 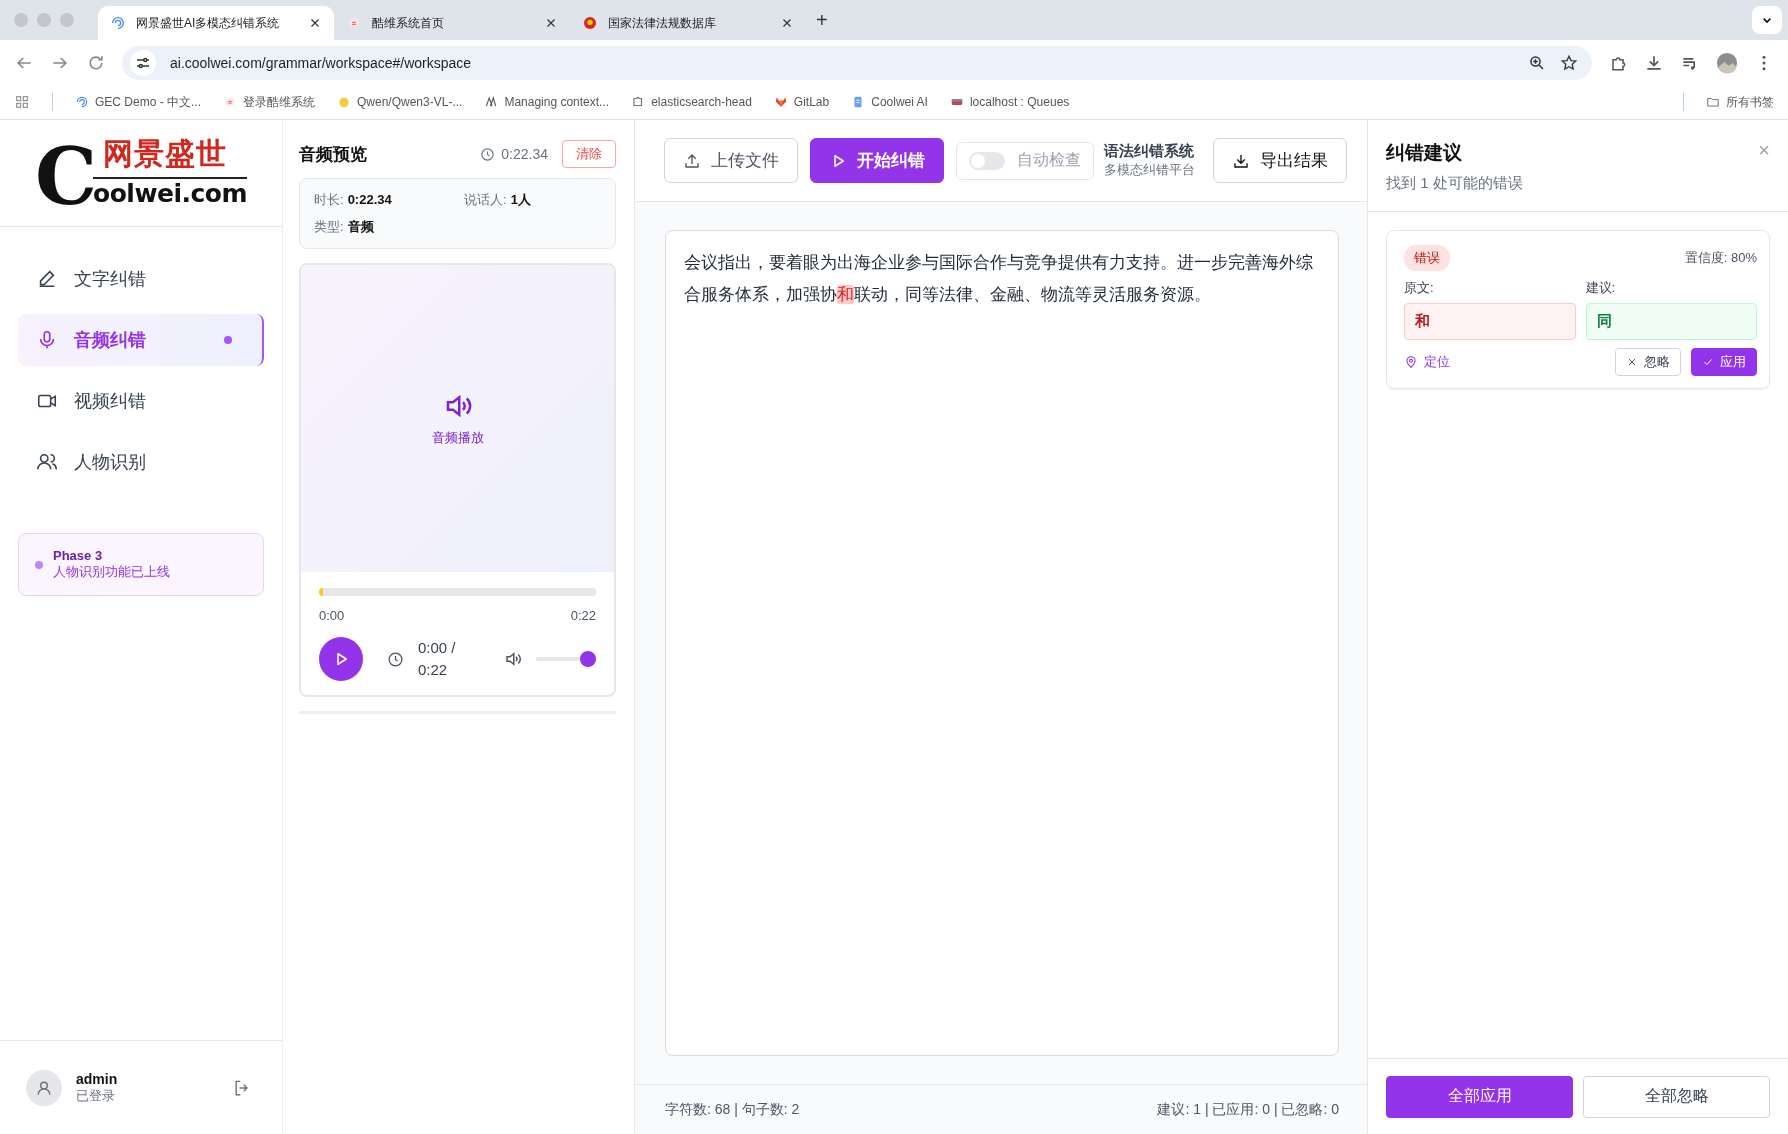 What do you see at coordinates (1427, 258) in the screenshot?
I see `error-badge: 错误` at bounding box center [1427, 258].